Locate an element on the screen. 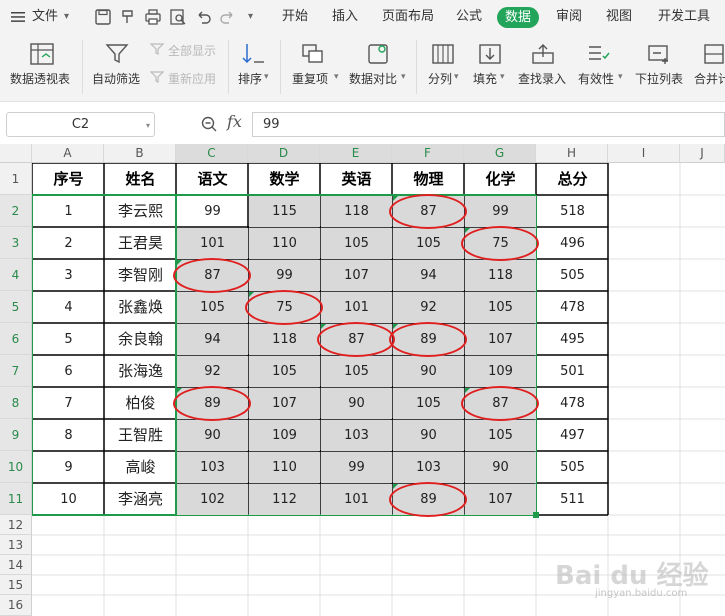  row-header-5: 5 is located at coordinates (16, 307).